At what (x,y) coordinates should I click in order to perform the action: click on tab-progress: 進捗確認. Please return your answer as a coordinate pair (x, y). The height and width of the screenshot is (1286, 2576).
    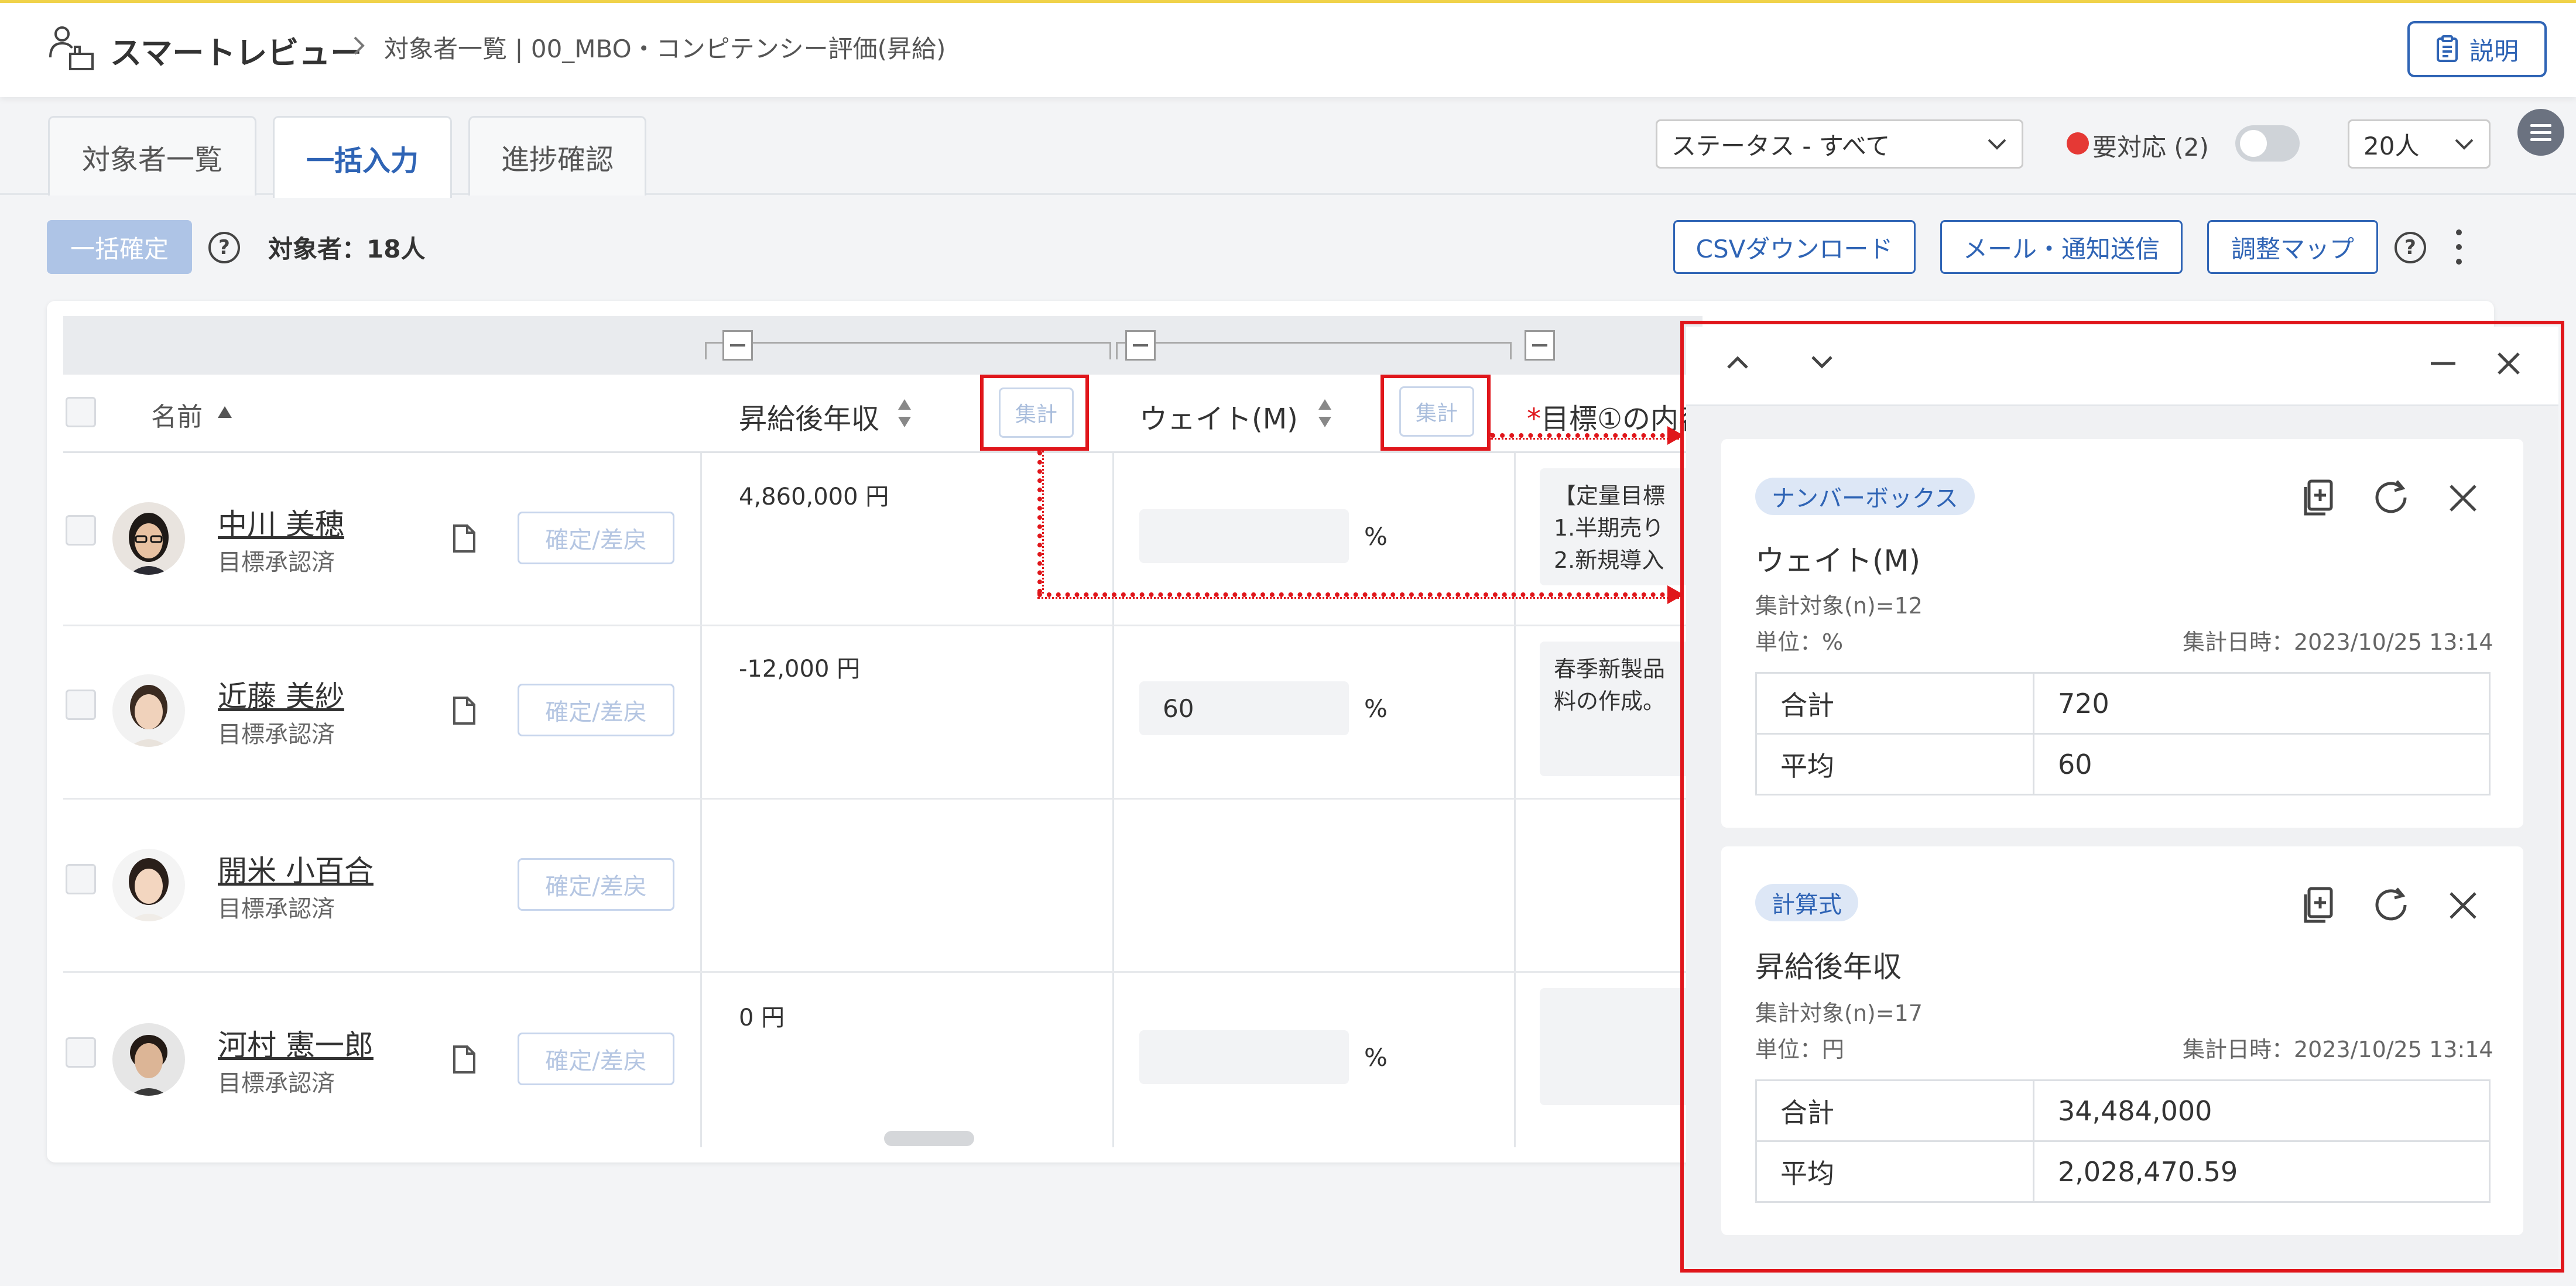
    Looking at the image, I should click on (557, 156).